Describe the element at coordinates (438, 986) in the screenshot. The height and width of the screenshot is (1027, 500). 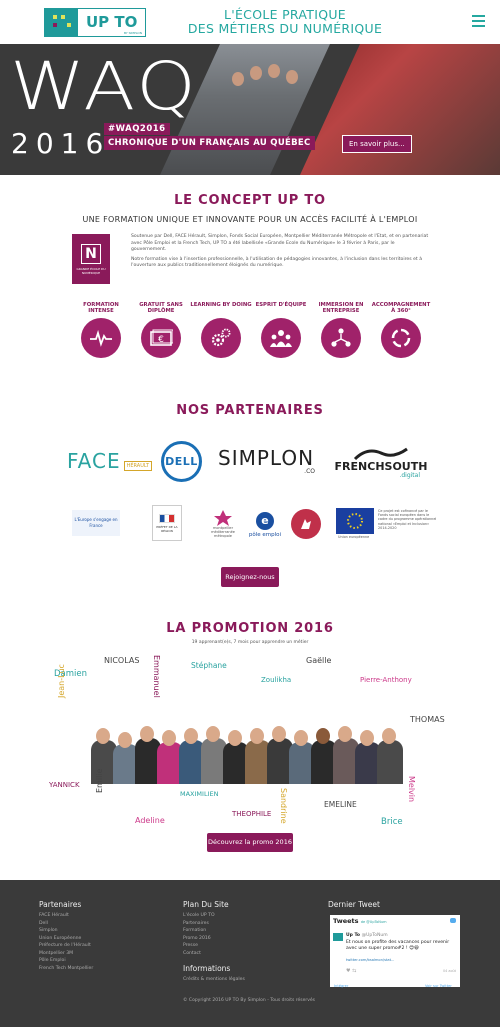
I see `view-on-twitter-link: Voir sur Twitter` at that location.